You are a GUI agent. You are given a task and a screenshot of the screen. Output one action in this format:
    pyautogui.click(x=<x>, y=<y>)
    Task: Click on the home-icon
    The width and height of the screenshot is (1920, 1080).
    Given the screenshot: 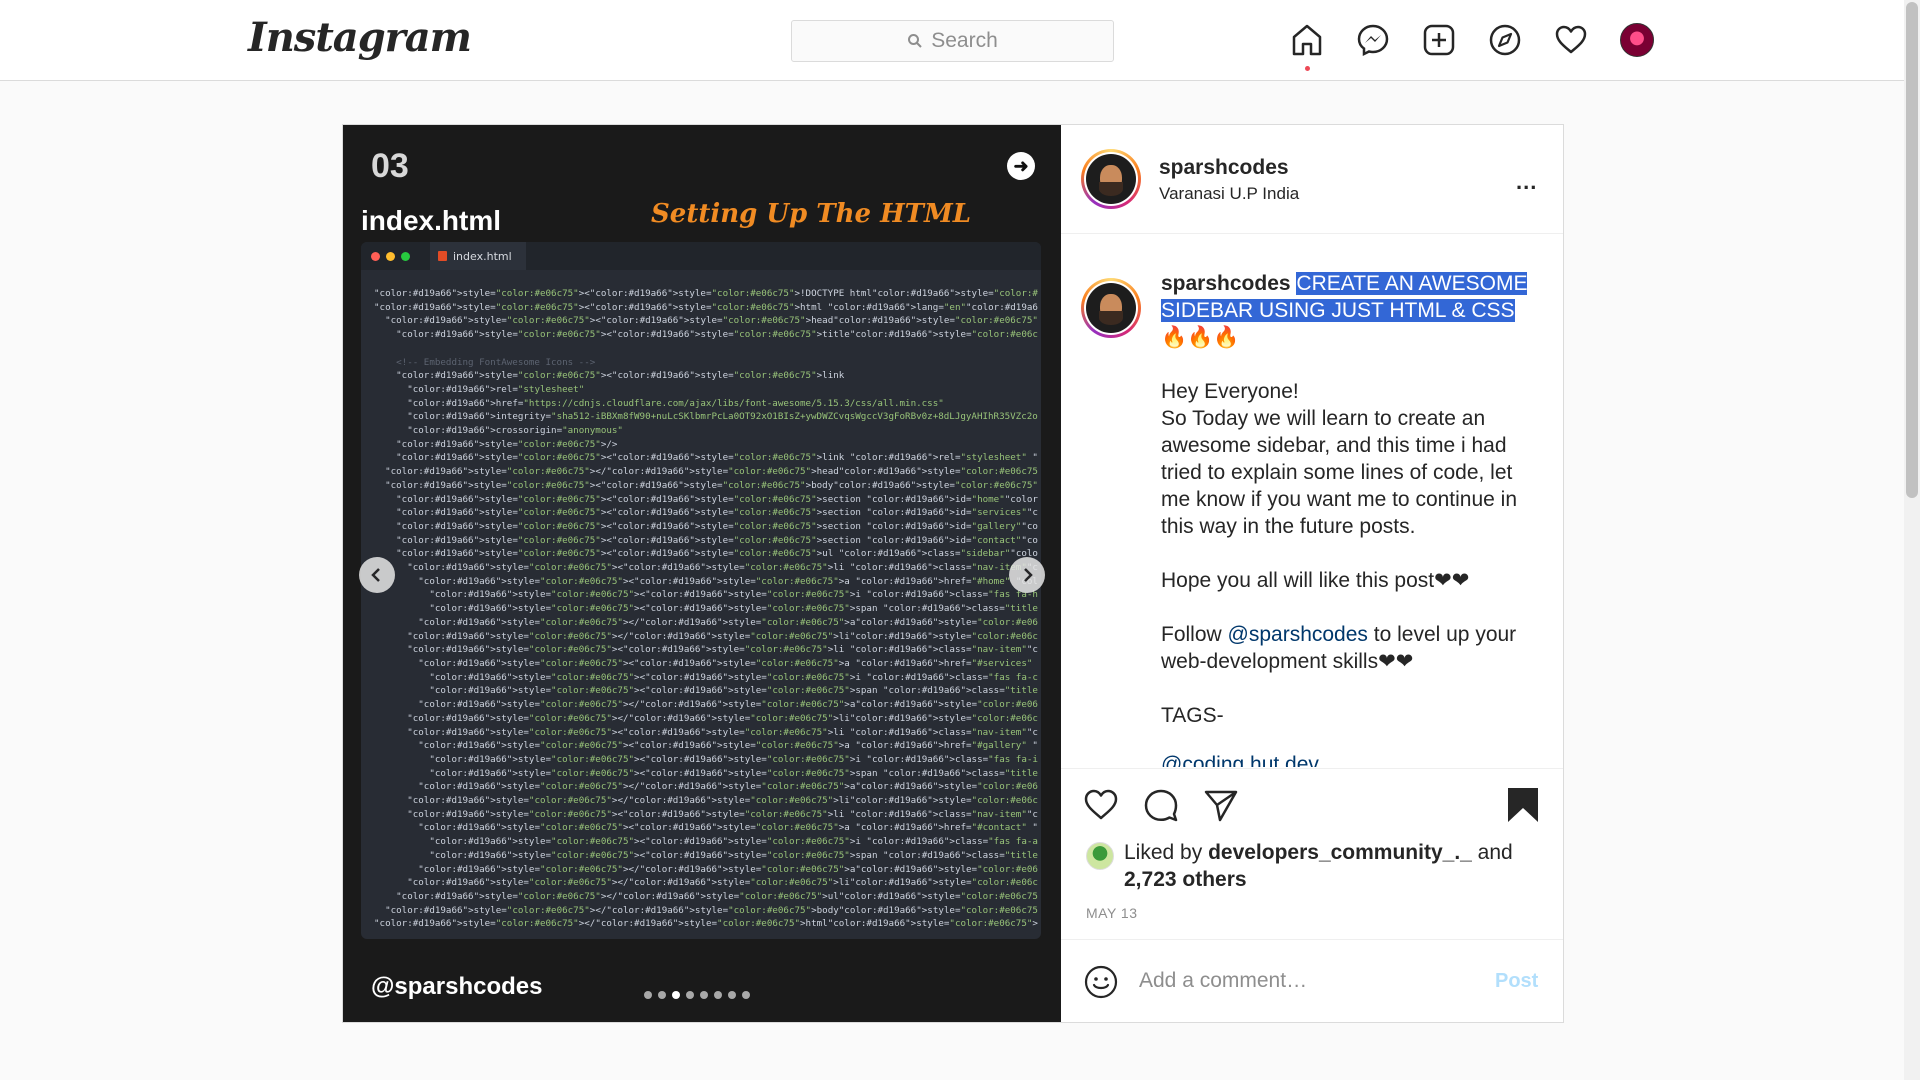 What is the action you would take?
    pyautogui.click(x=1307, y=46)
    